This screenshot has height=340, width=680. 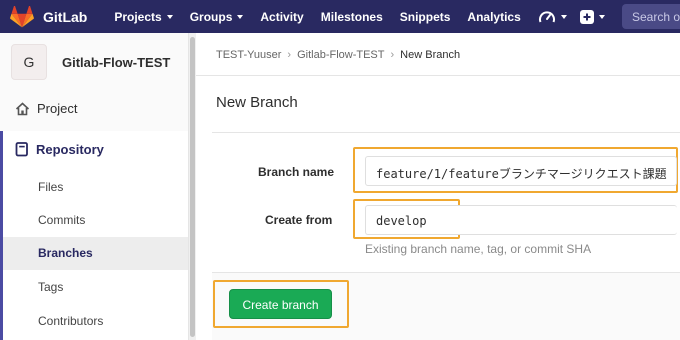 I want to click on sidebar-item-label: Project, so click(x=57, y=108).